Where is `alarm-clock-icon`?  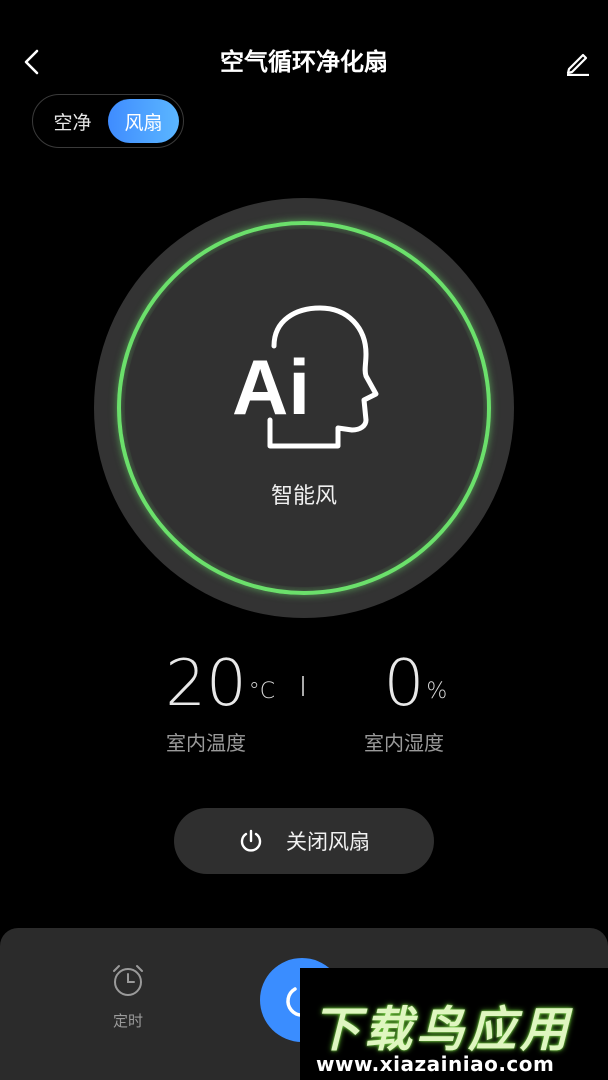
alarm-clock-icon is located at coordinates (128, 980).